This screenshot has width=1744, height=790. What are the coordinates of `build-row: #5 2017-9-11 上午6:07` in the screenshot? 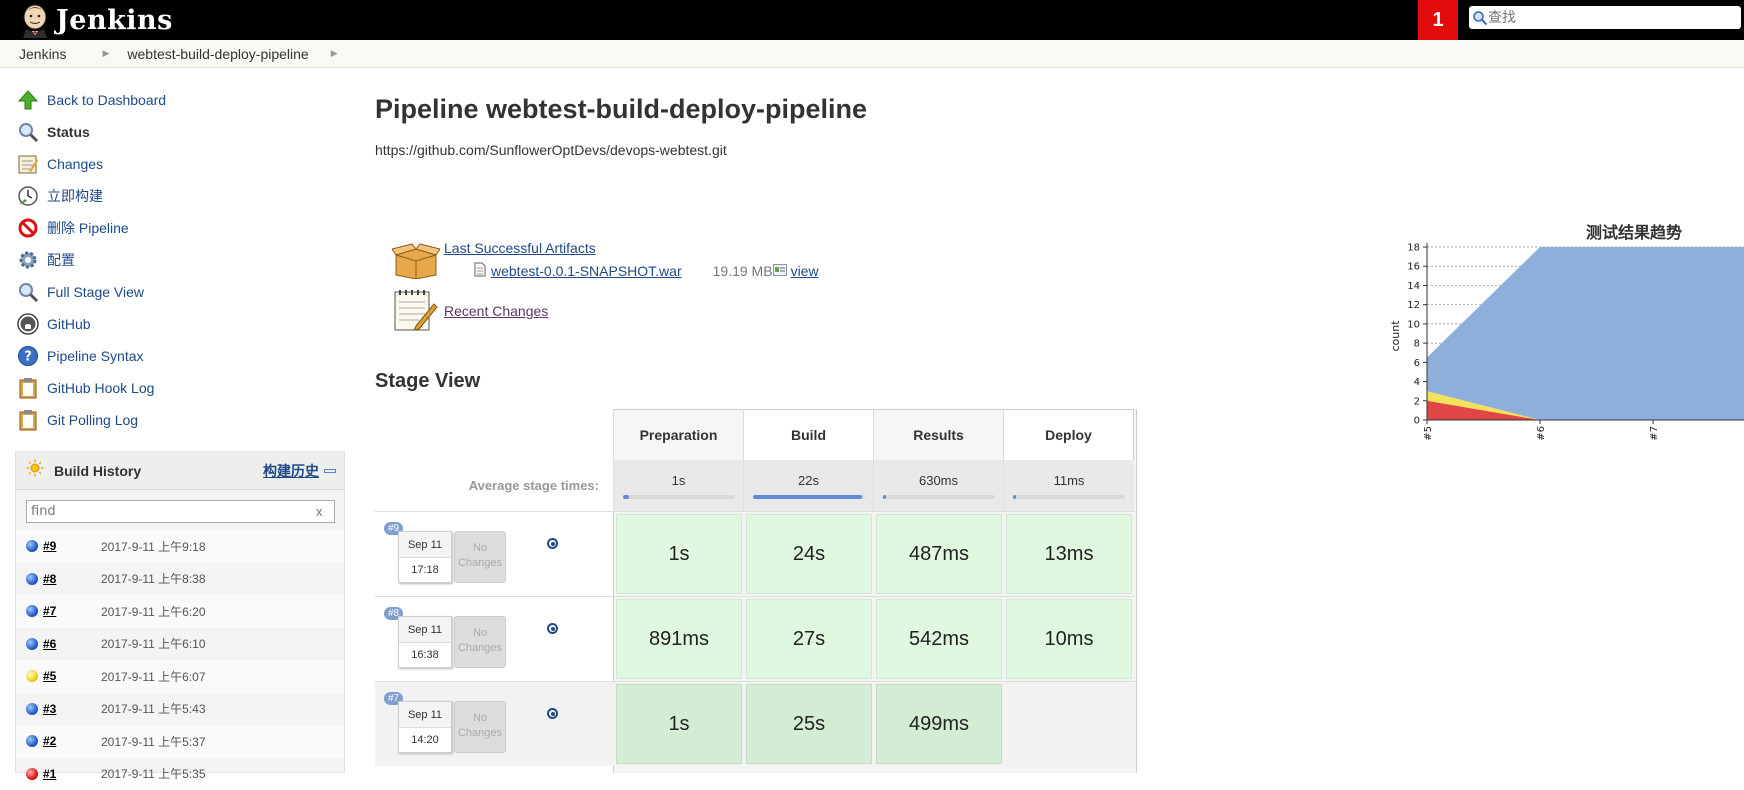 It's located at (180, 676).